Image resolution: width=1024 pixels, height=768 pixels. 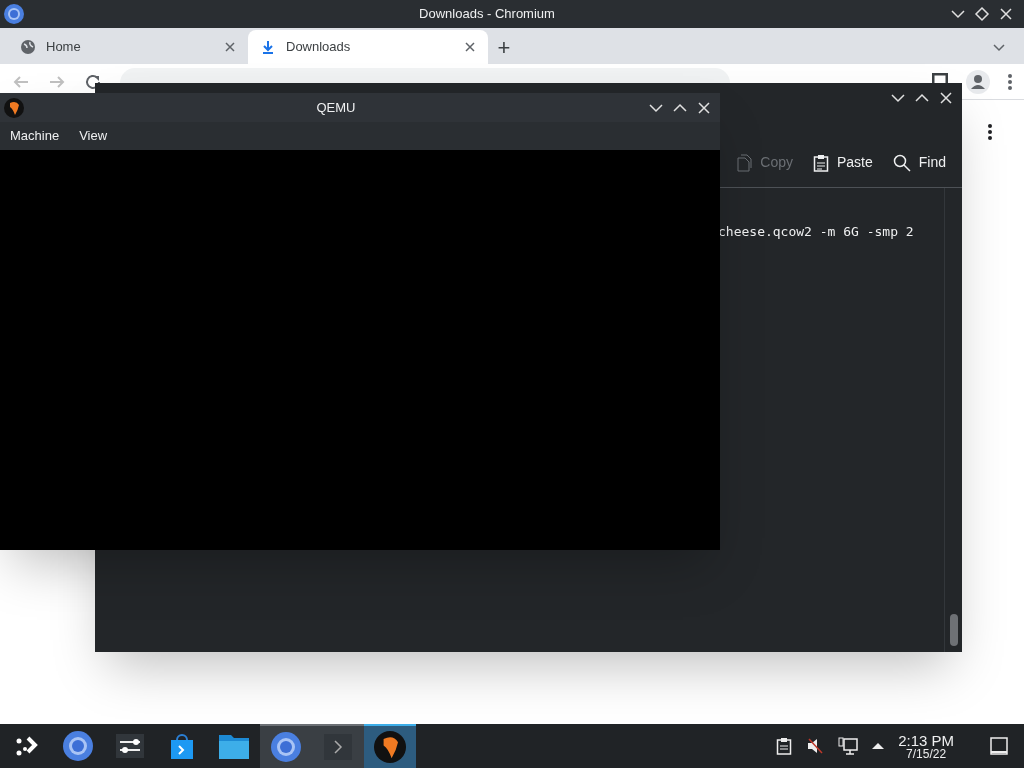 What do you see at coordinates (28, 47) in the screenshot?
I see `globe-icon` at bounding box center [28, 47].